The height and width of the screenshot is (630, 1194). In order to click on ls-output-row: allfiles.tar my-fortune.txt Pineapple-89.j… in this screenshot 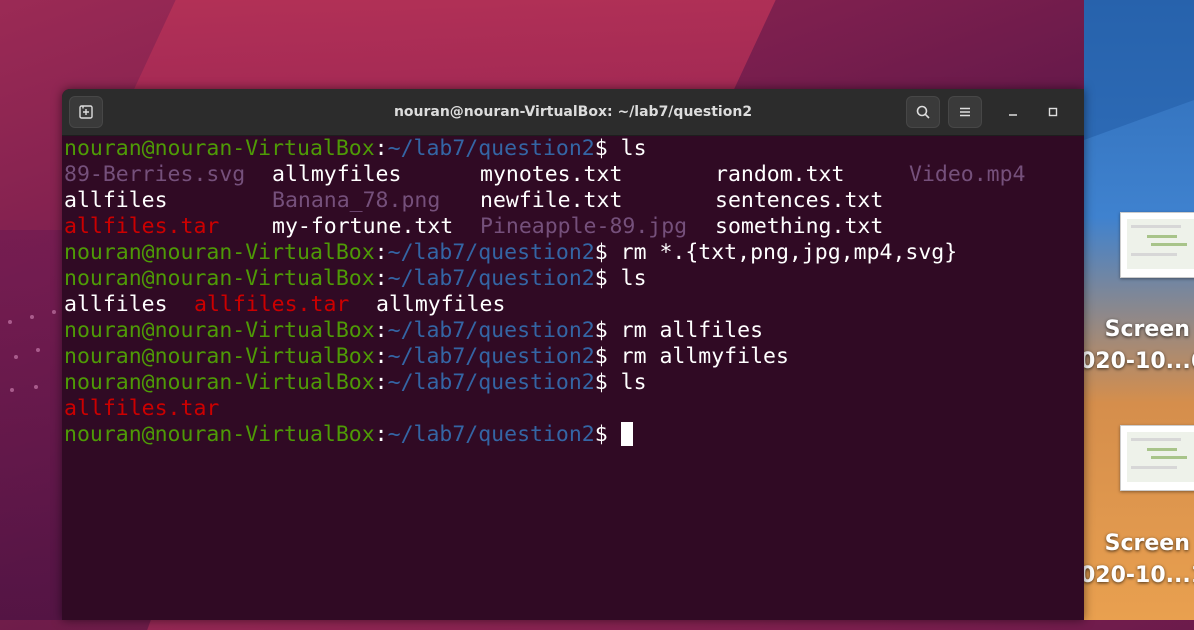, I will do `click(574, 227)`.